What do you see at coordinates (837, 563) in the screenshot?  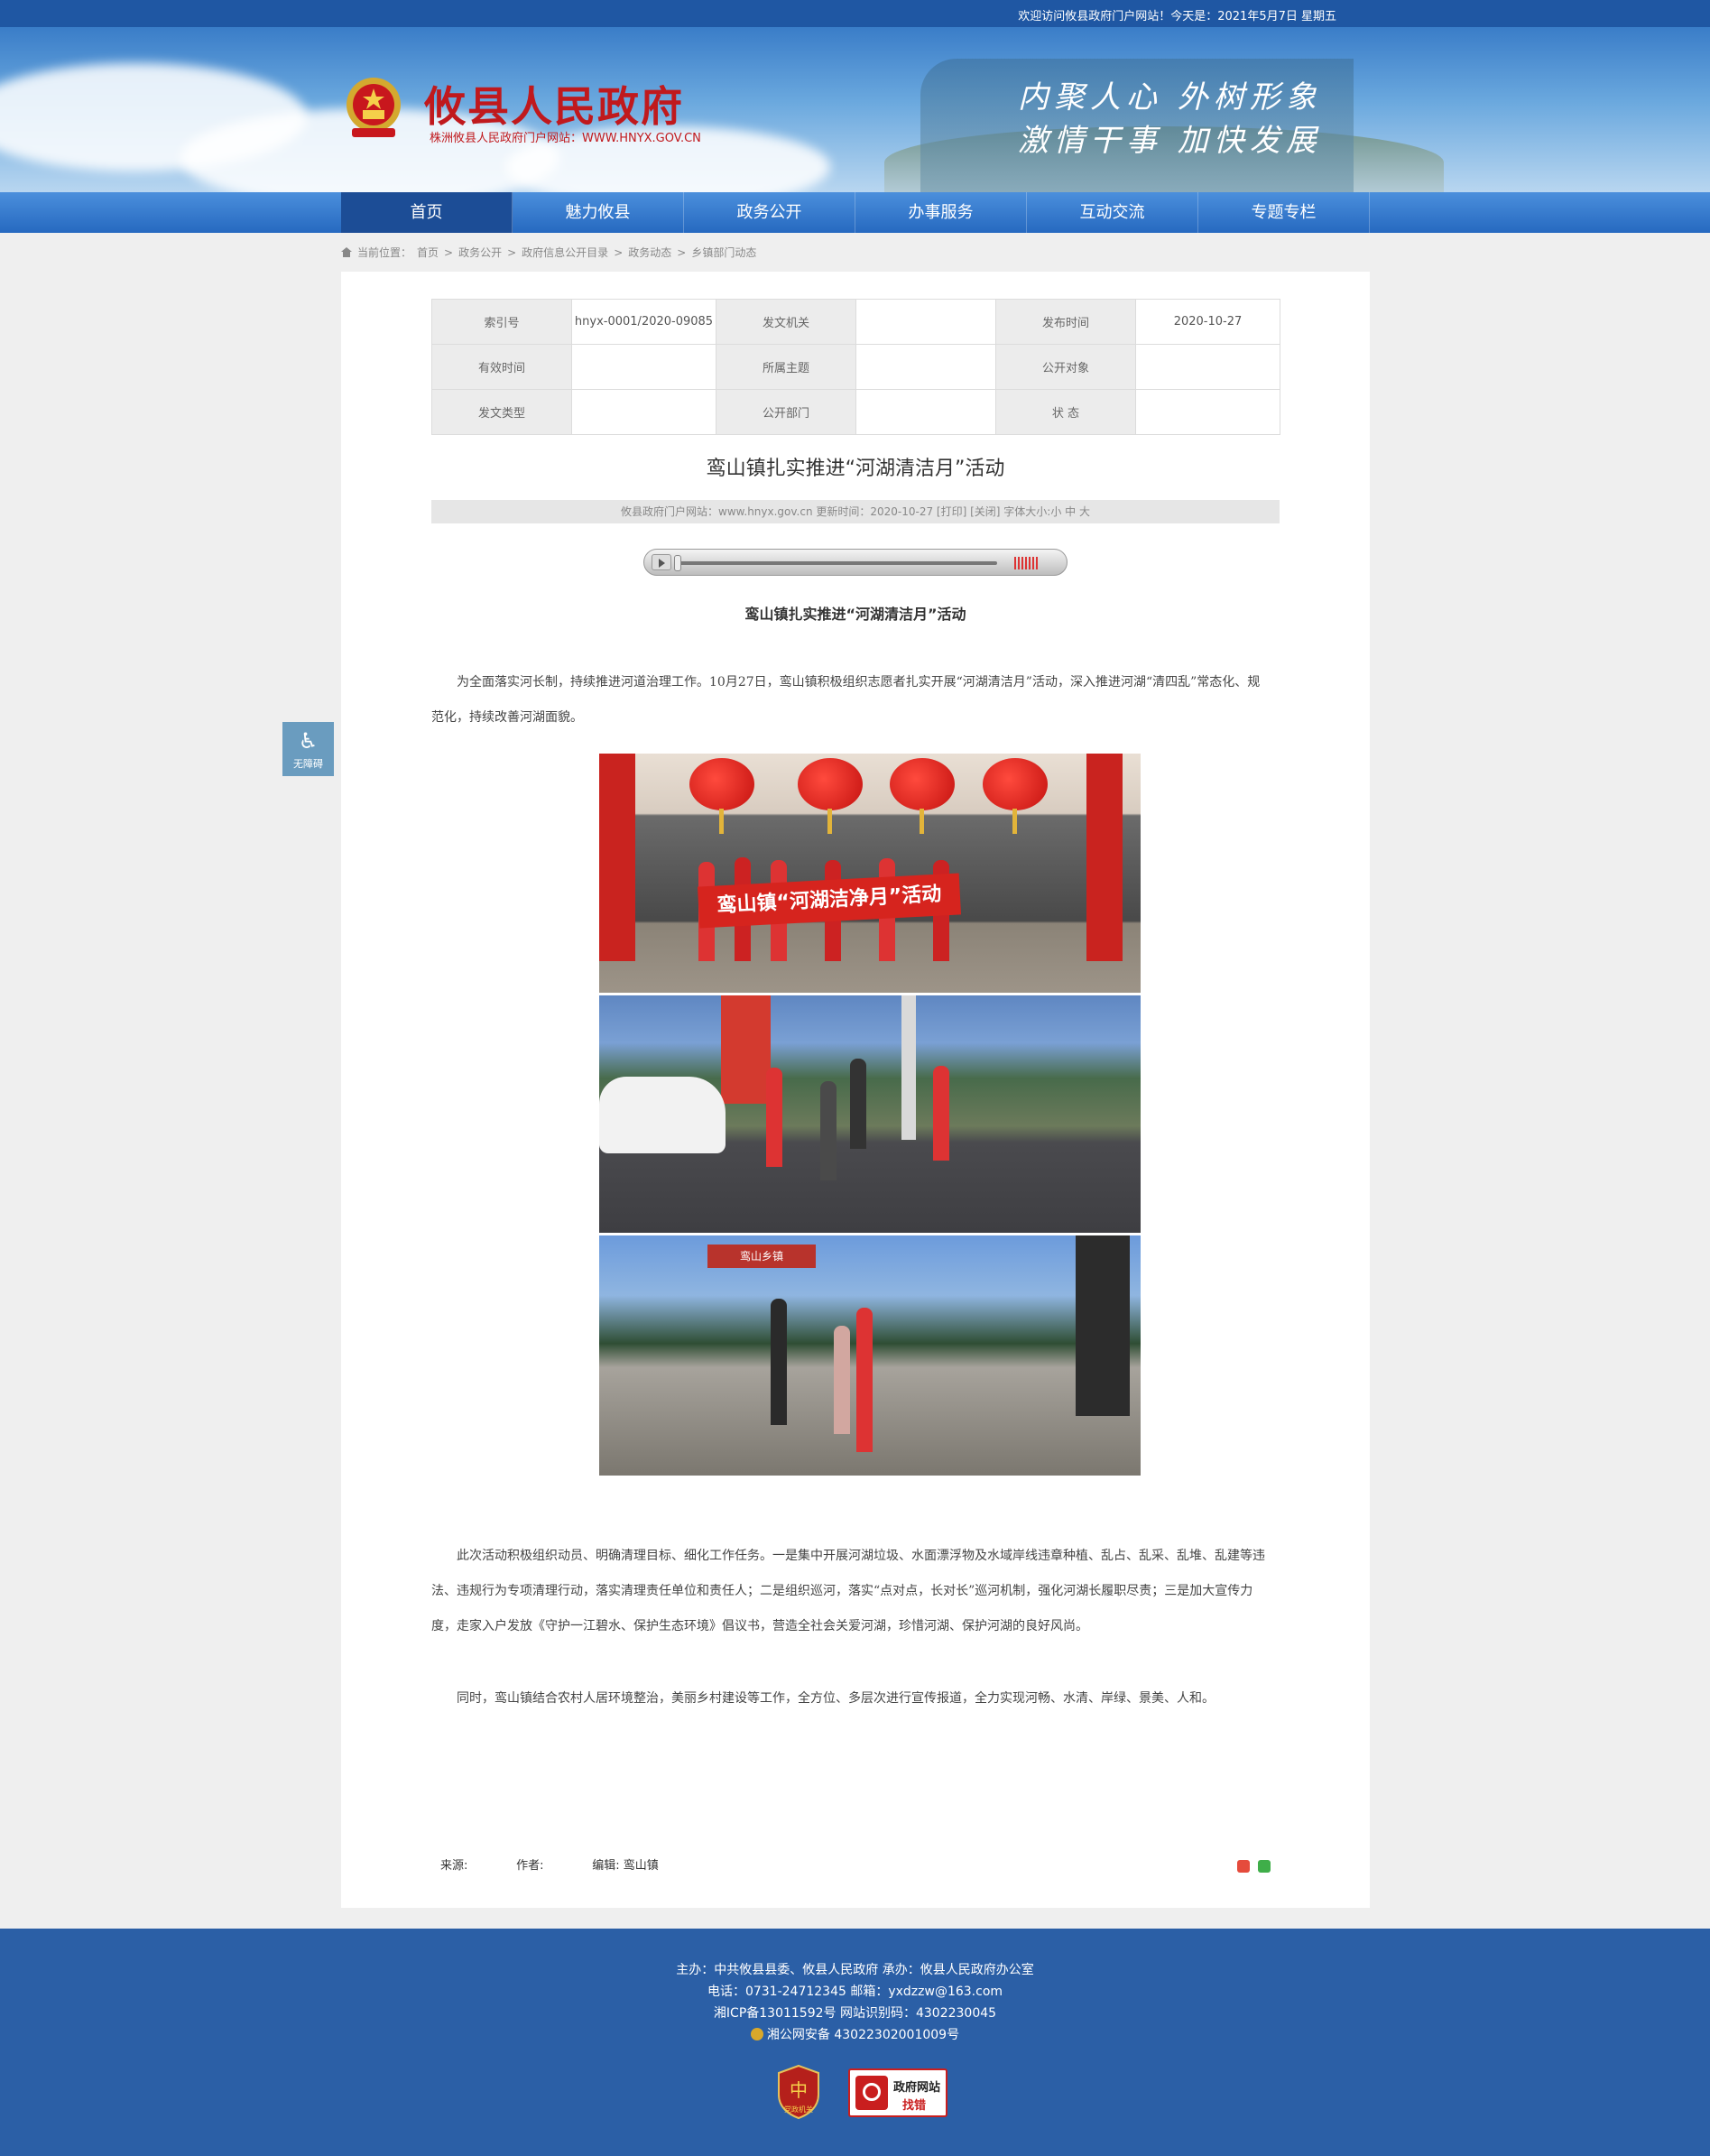 I see `audio-progress-track` at bounding box center [837, 563].